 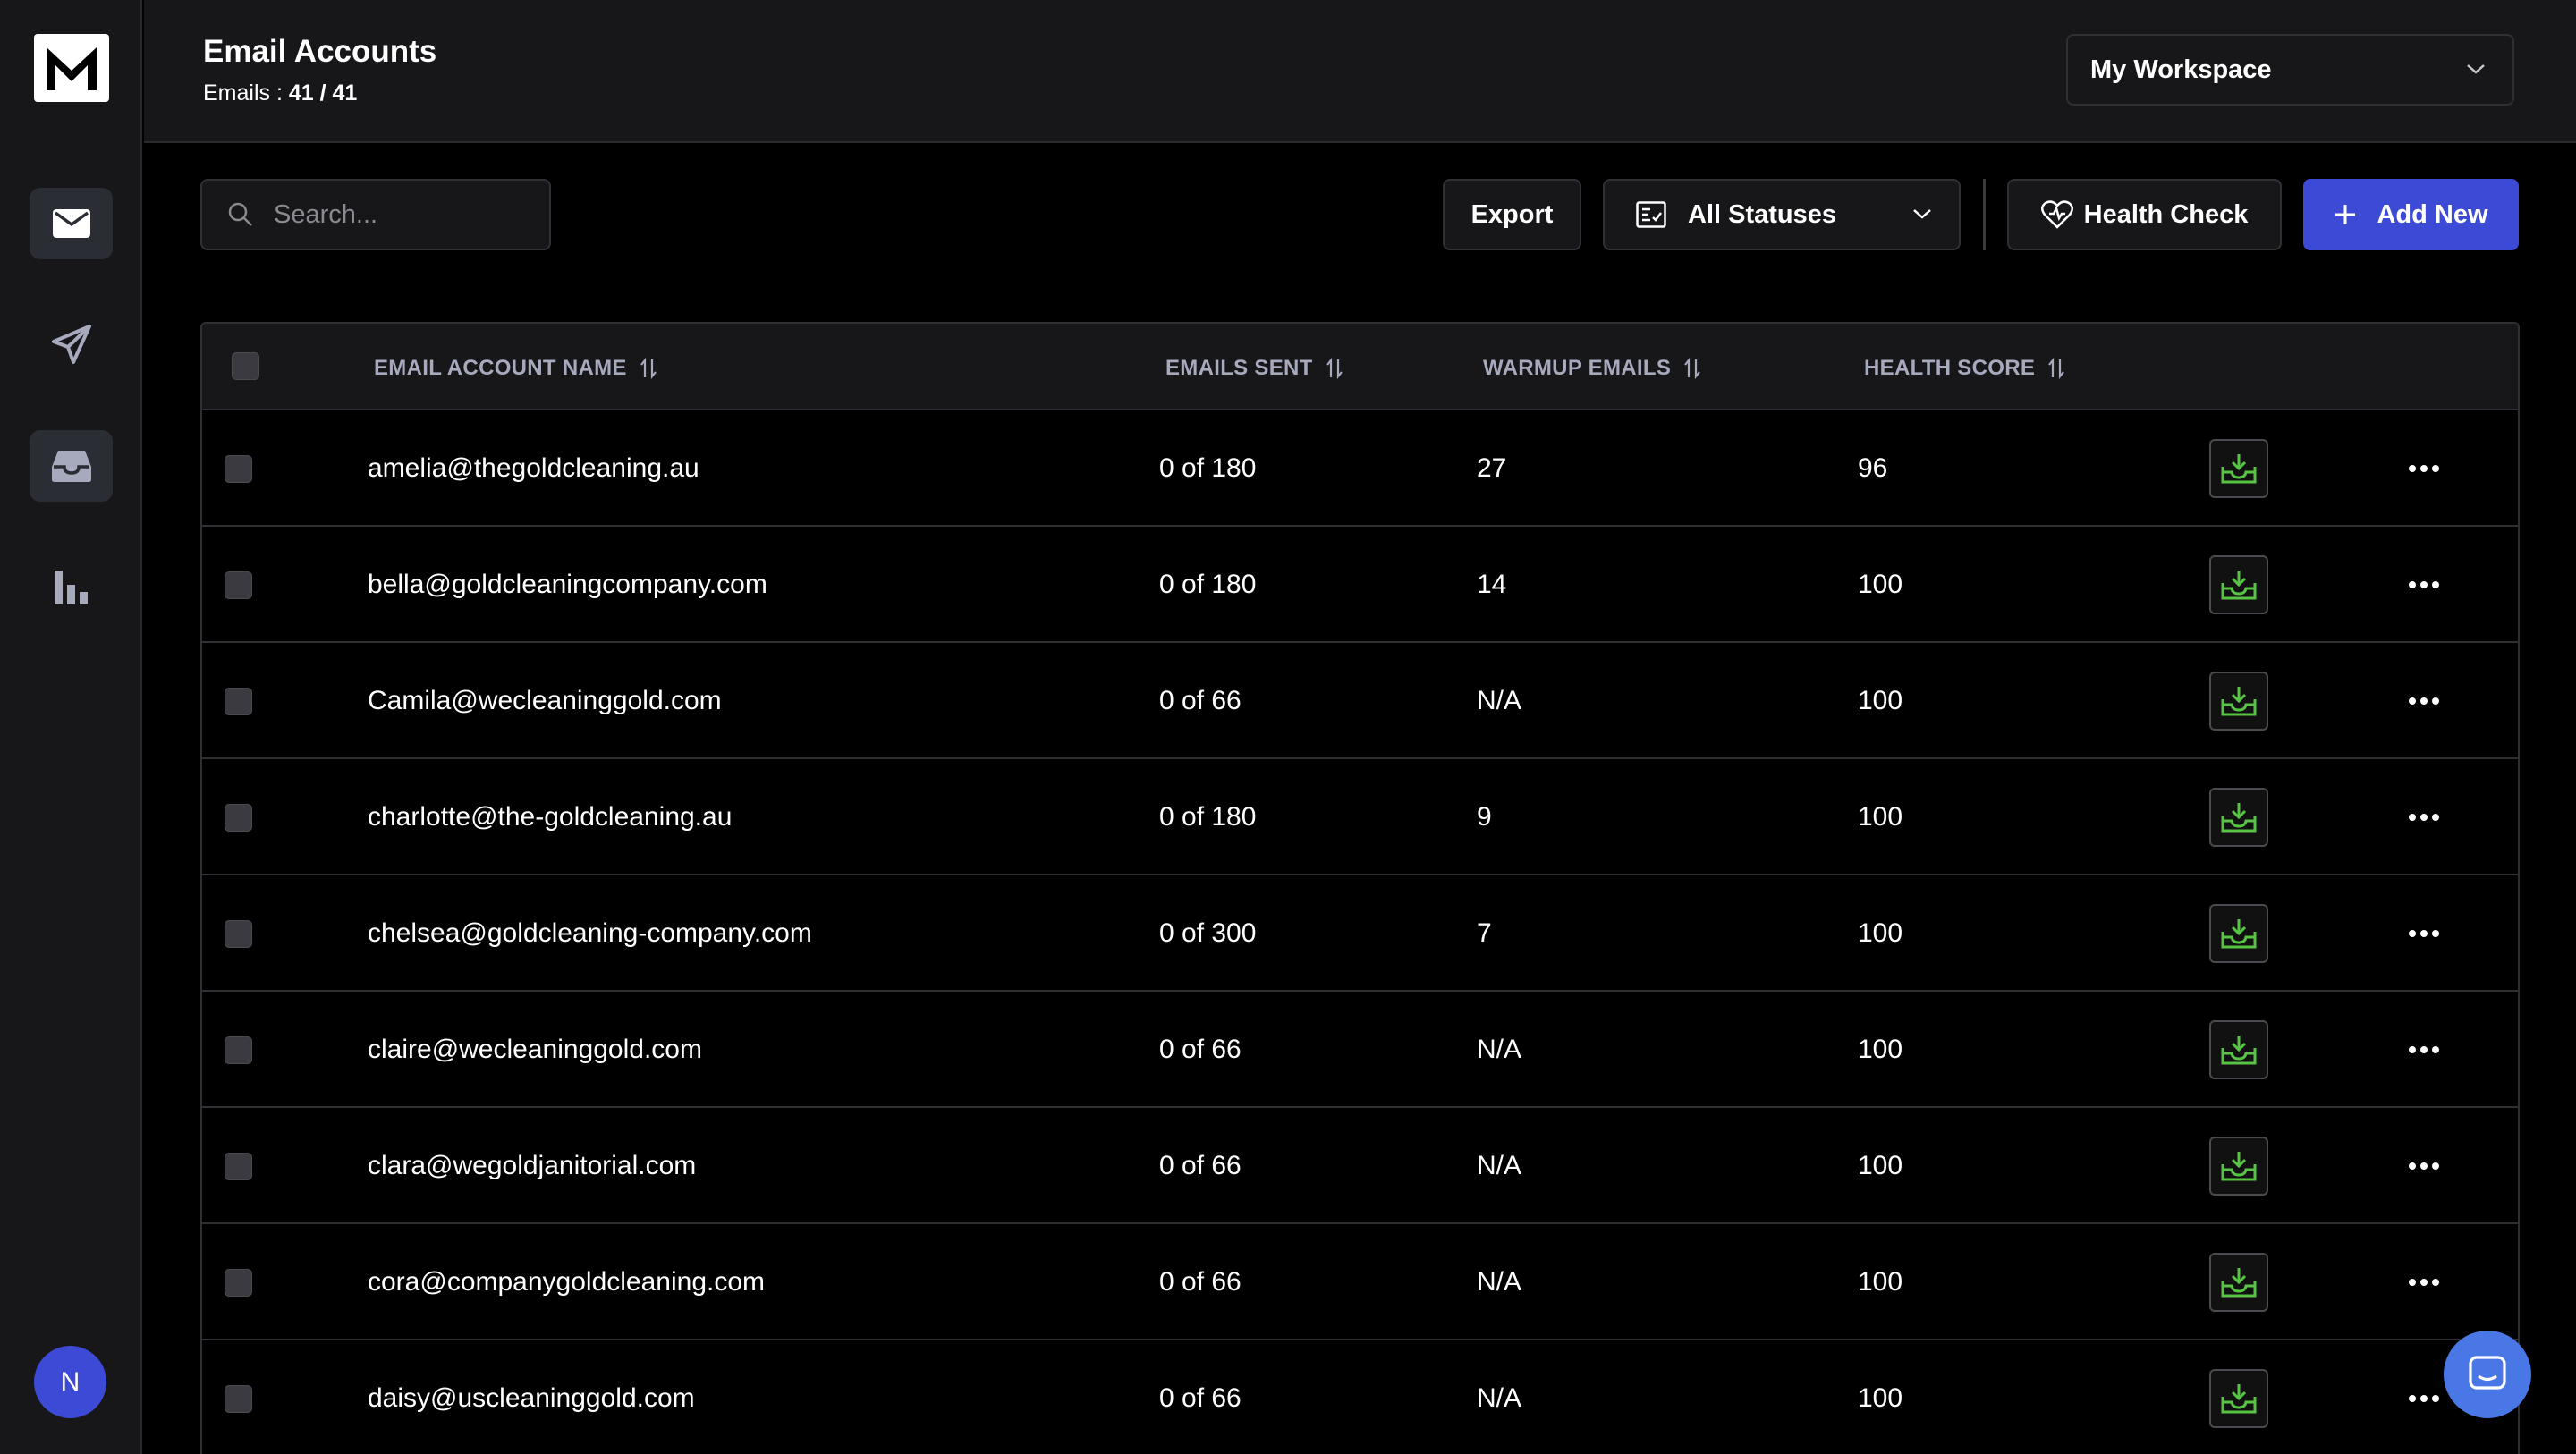 I want to click on export-button: Export, so click(x=1512, y=215).